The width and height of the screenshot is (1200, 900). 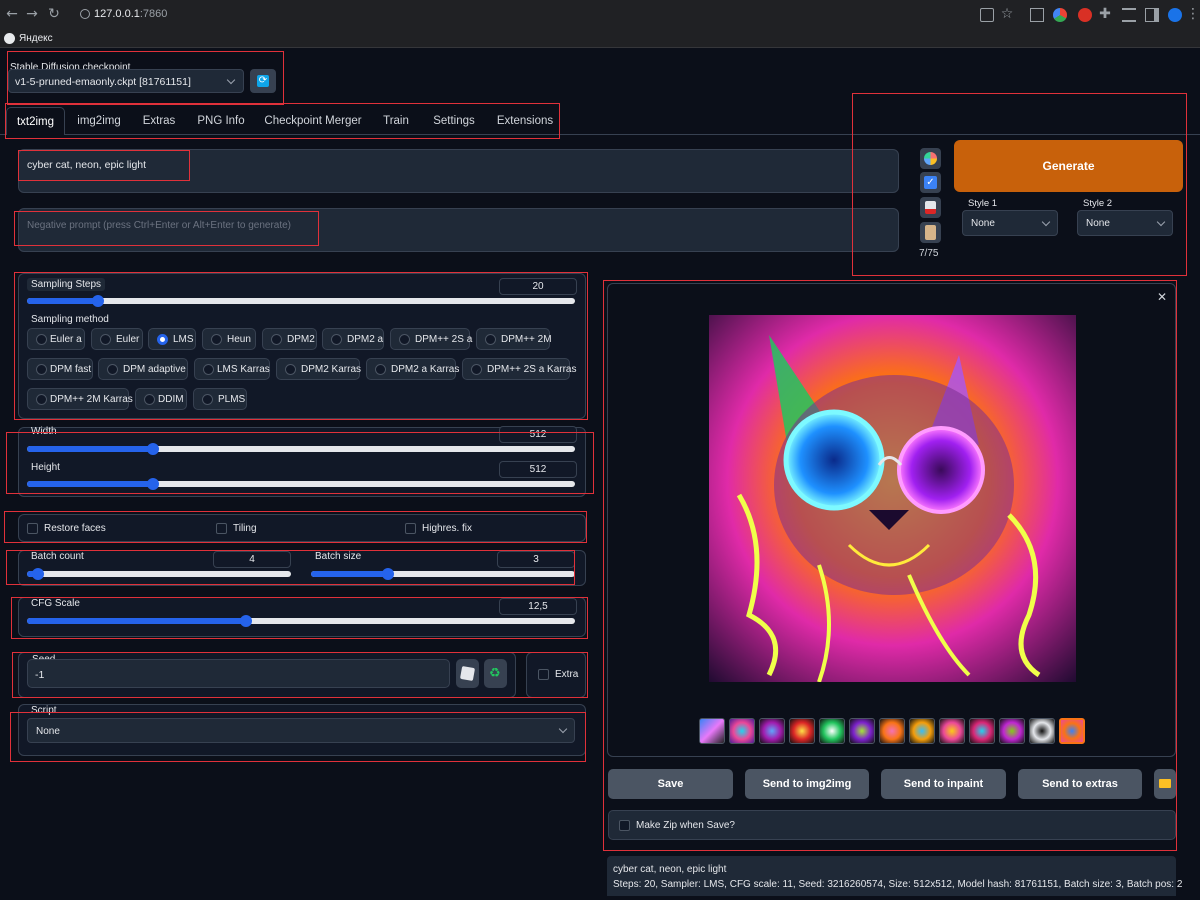 I want to click on address-text: 127.0.0.1:7860, so click(x=131, y=14).